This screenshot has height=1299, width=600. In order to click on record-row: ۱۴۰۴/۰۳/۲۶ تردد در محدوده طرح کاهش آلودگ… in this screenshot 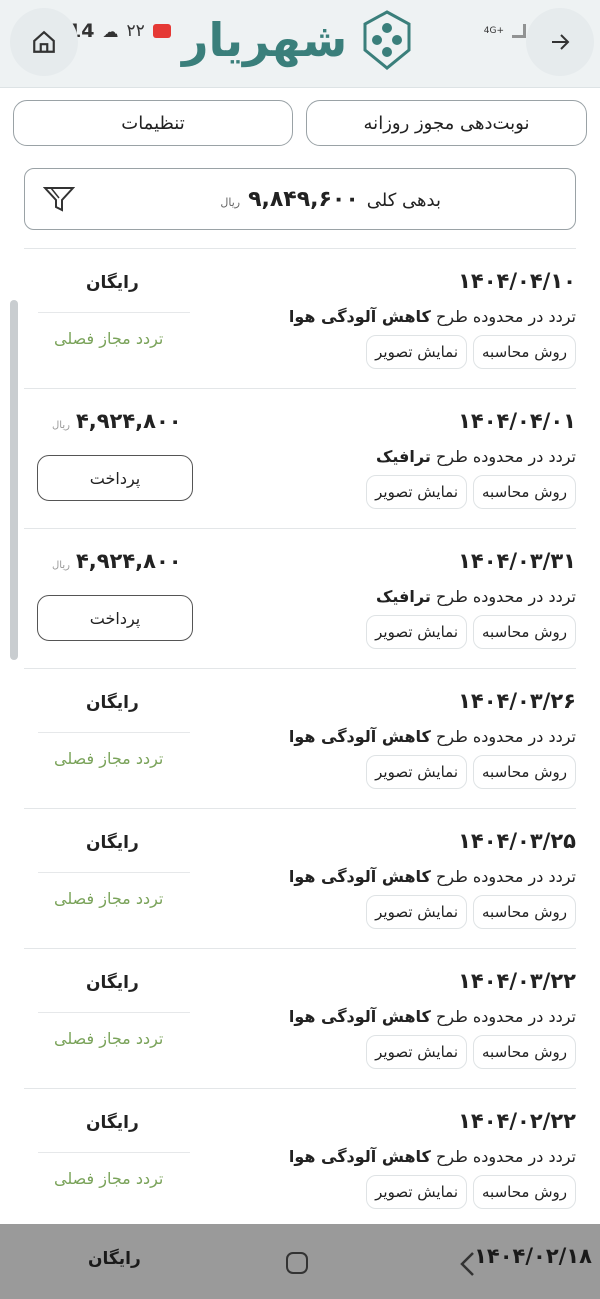, I will do `click(300, 738)`.